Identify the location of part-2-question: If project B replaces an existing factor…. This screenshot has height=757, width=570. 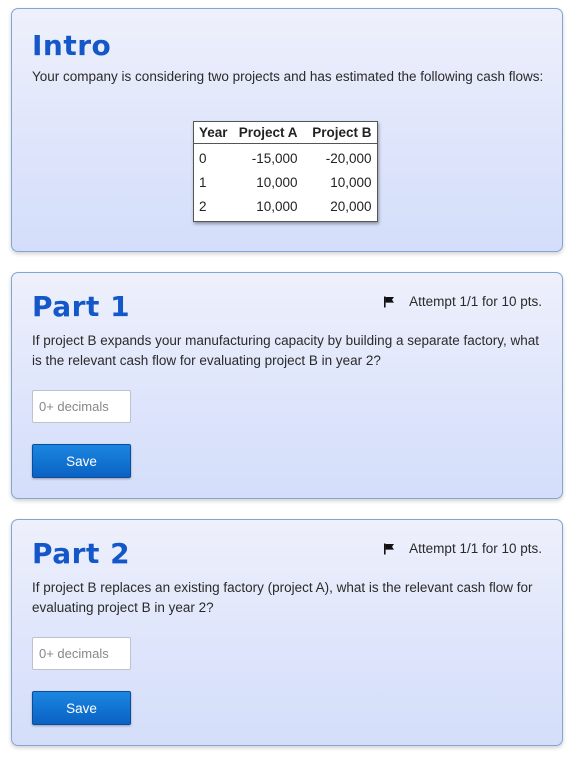
(282, 597).